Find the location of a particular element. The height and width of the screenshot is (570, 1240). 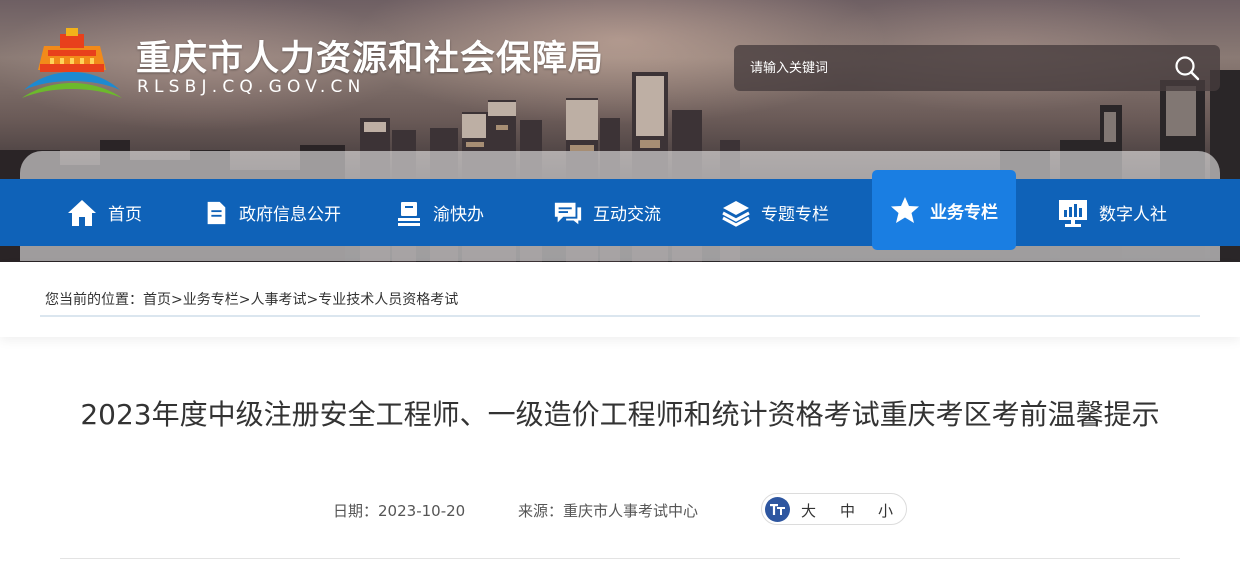

breadcrumb-divider is located at coordinates (620, 316).